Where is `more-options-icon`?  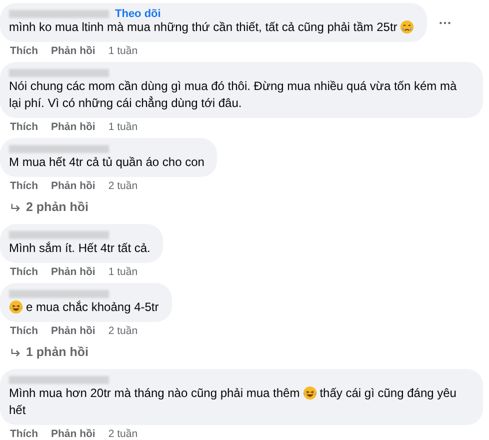
more-options-icon is located at coordinates (445, 22).